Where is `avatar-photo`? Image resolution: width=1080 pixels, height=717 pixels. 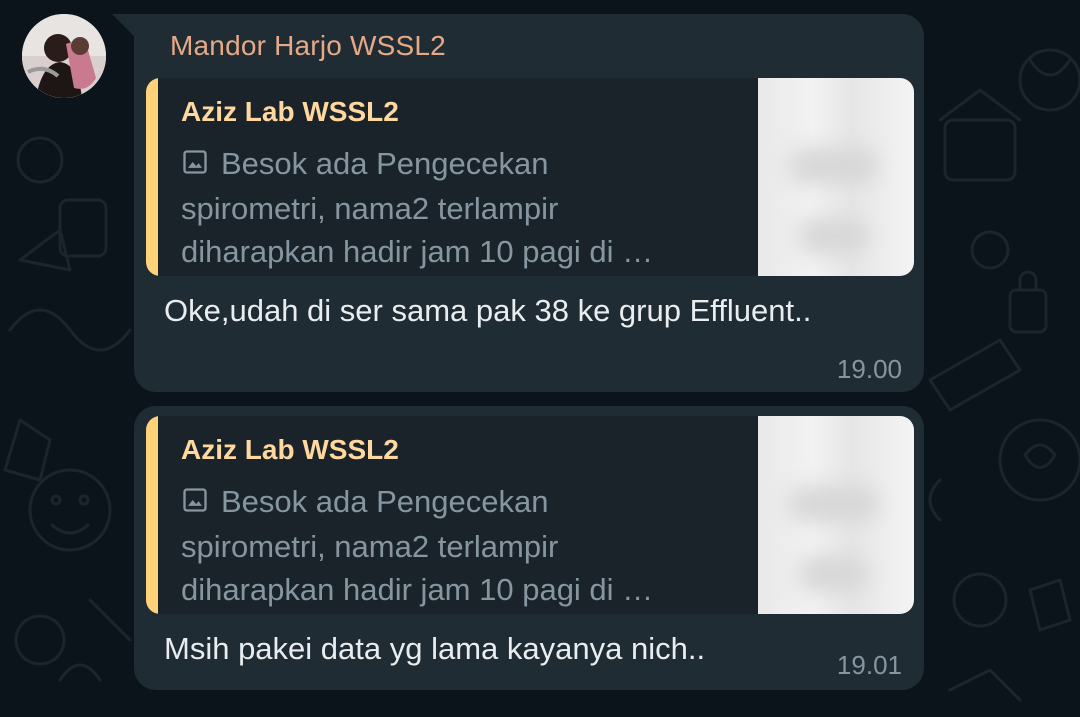
avatar-photo is located at coordinates (64, 56).